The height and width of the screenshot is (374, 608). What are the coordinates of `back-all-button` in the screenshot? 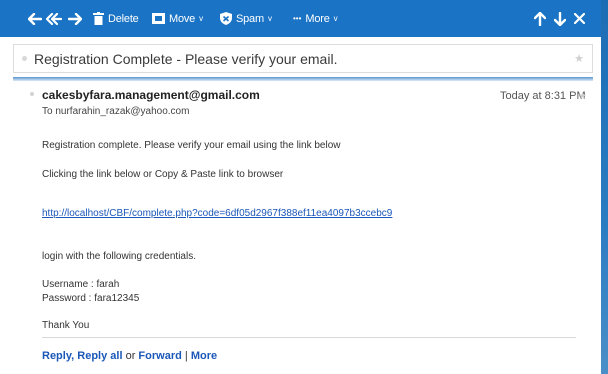 It's located at (54, 18).